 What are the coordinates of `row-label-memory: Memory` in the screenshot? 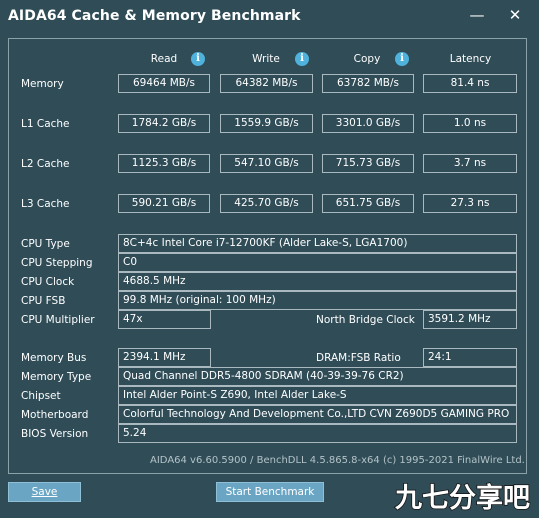 It's located at (42, 84).